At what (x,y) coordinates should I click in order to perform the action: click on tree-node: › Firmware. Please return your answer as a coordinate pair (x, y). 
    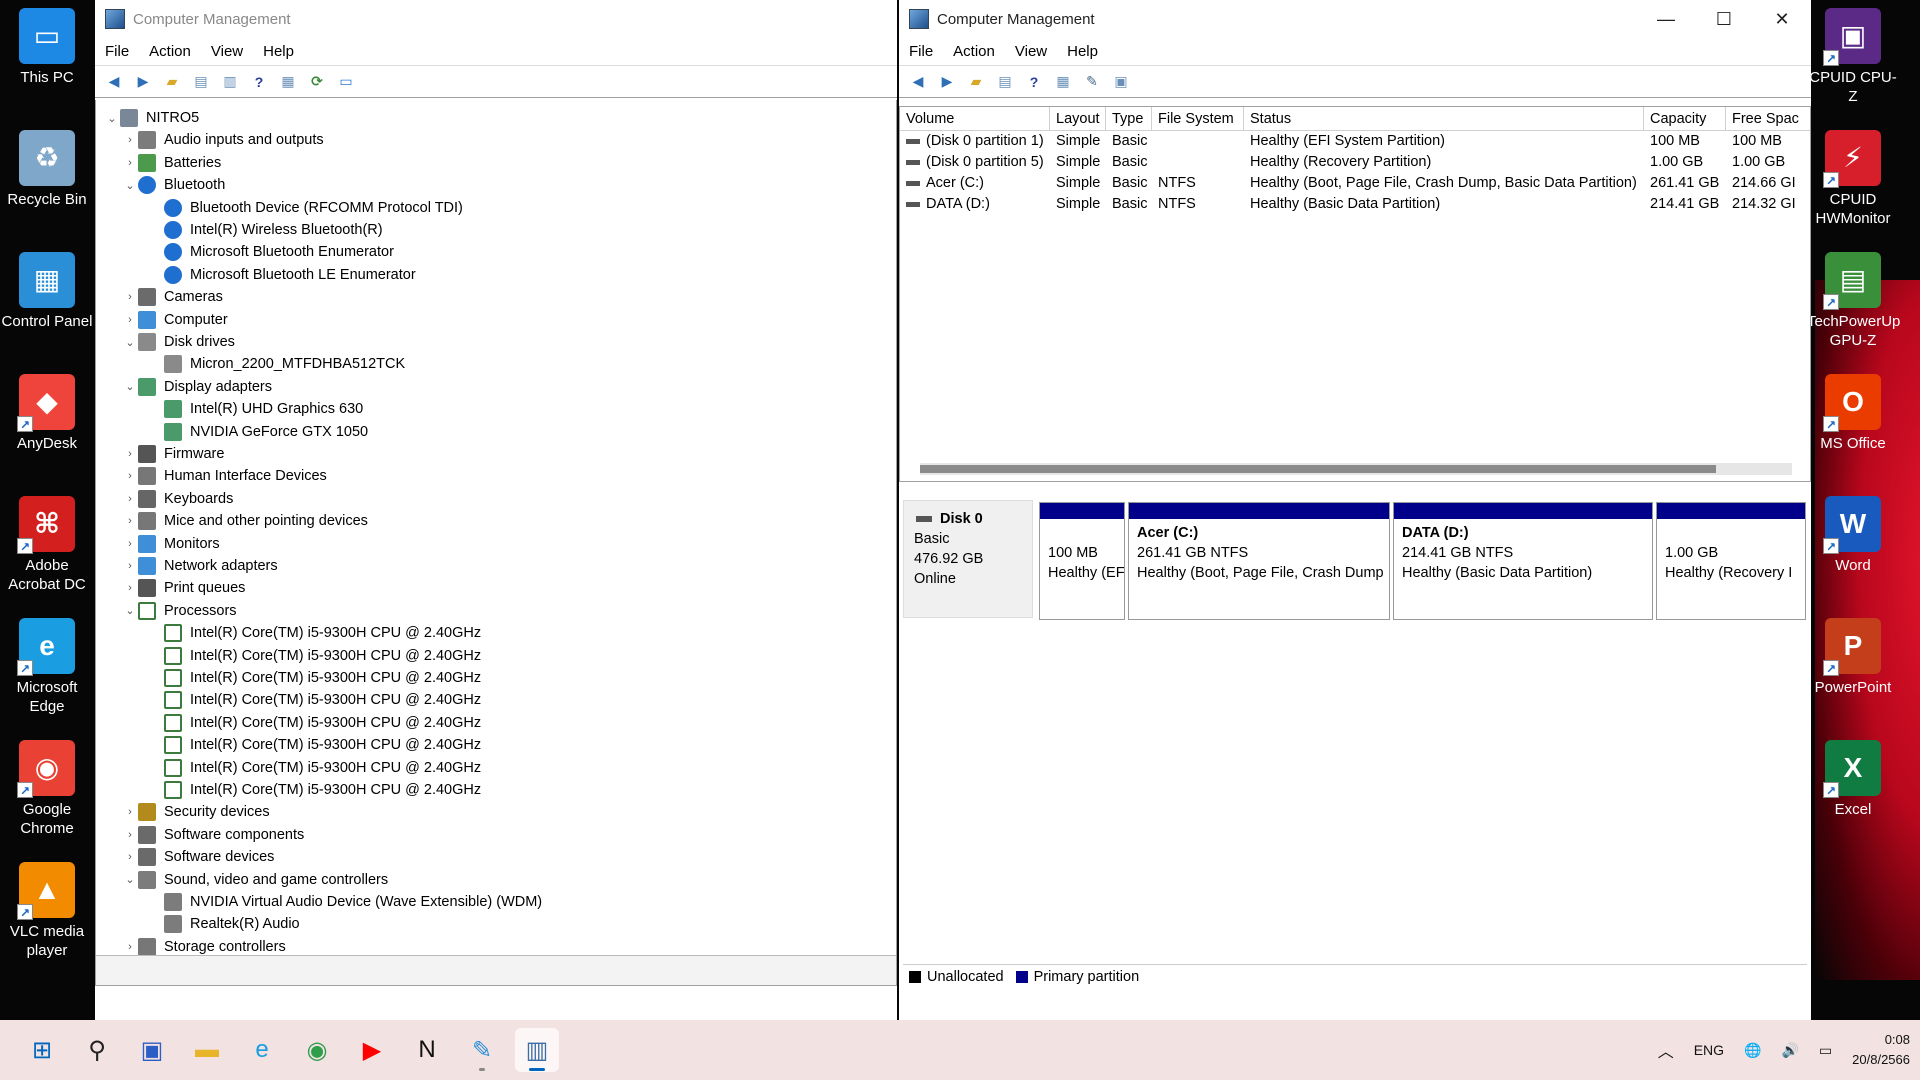
    Looking at the image, I should click on (173, 454).